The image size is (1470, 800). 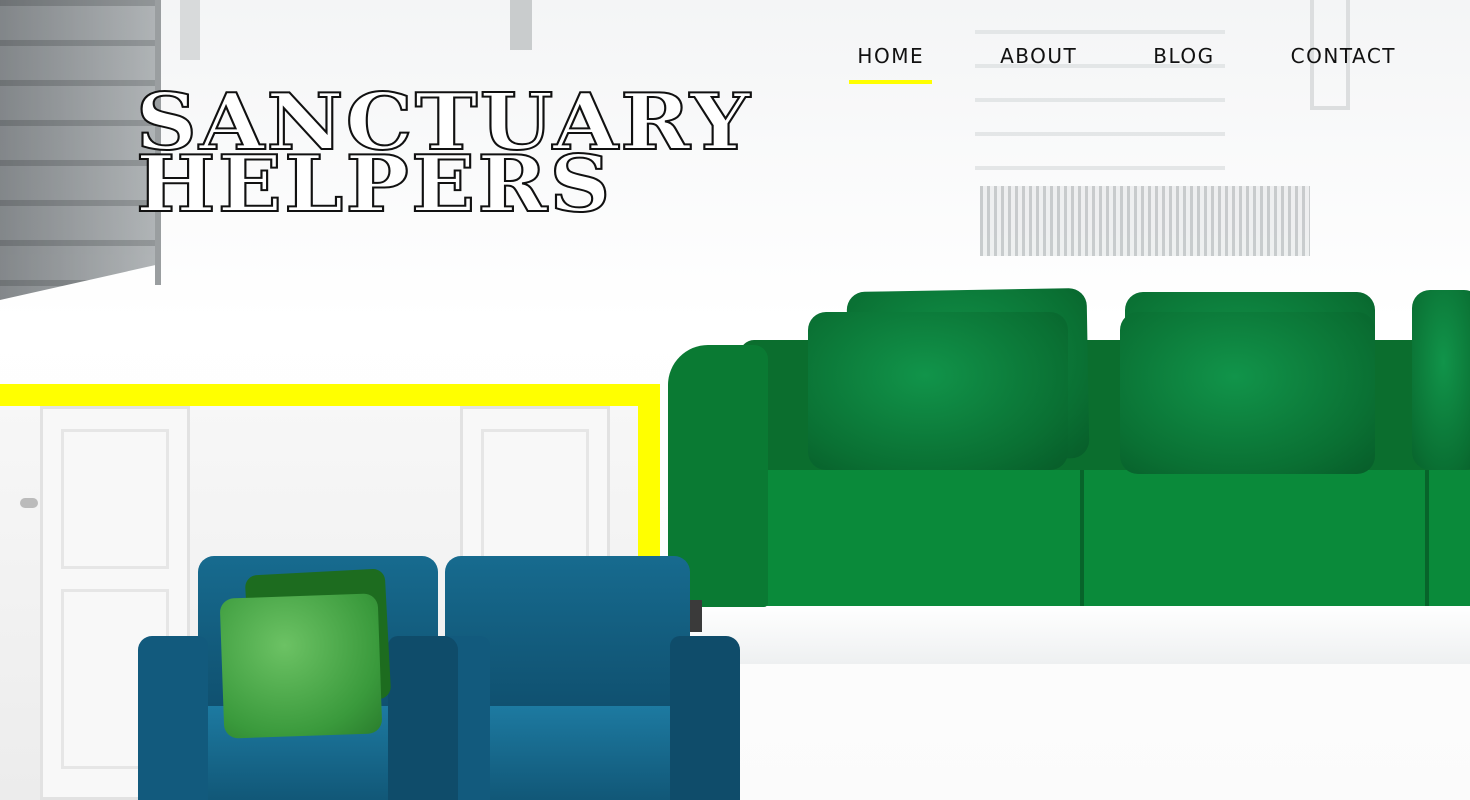 I want to click on nav-blog-link: BLOG, so click(x=1183, y=62).